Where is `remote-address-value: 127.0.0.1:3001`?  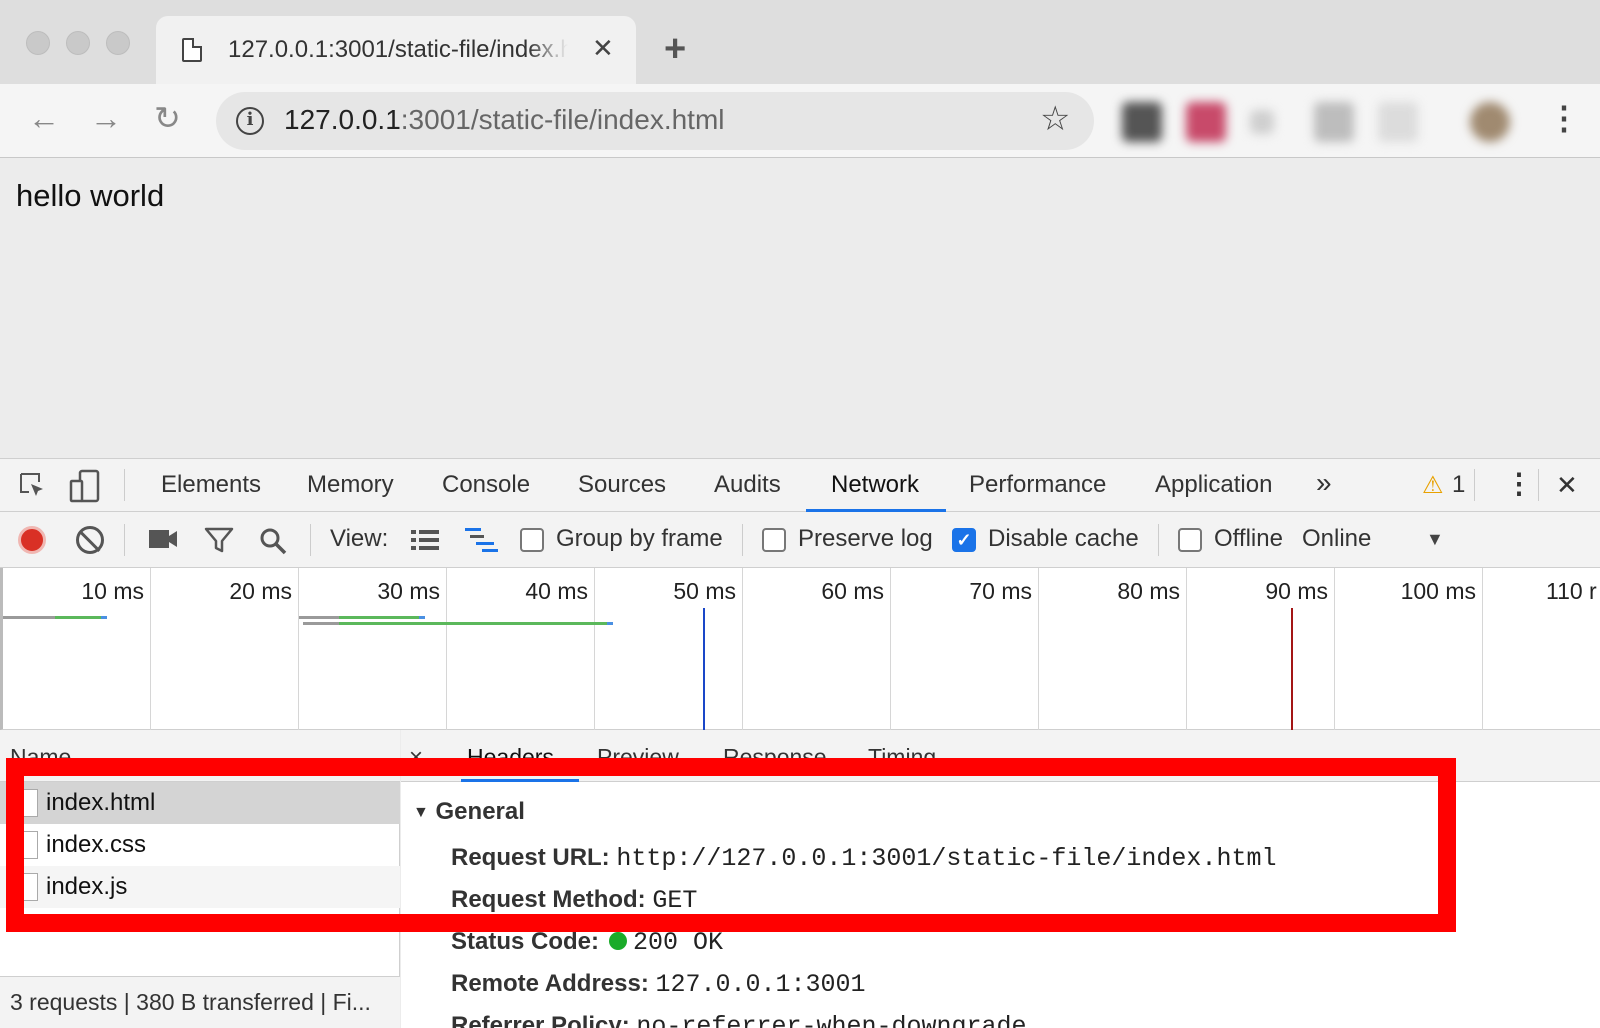
remote-address-value: 127.0.0.1:3001 is located at coordinates (760, 984).